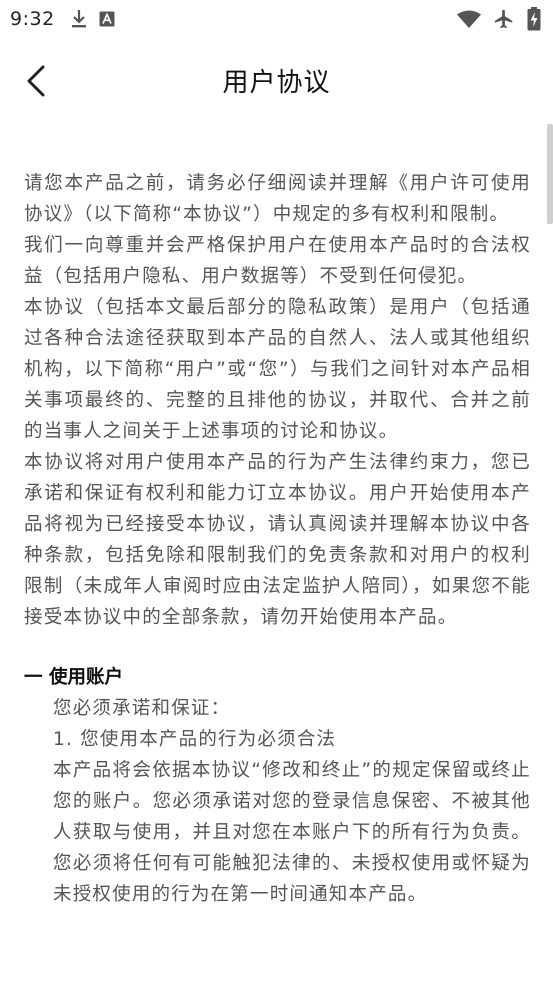 This screenshot has width=553, height=983. I want to click on section-heading-use-account: 一 使用账户, so click(73, 677).